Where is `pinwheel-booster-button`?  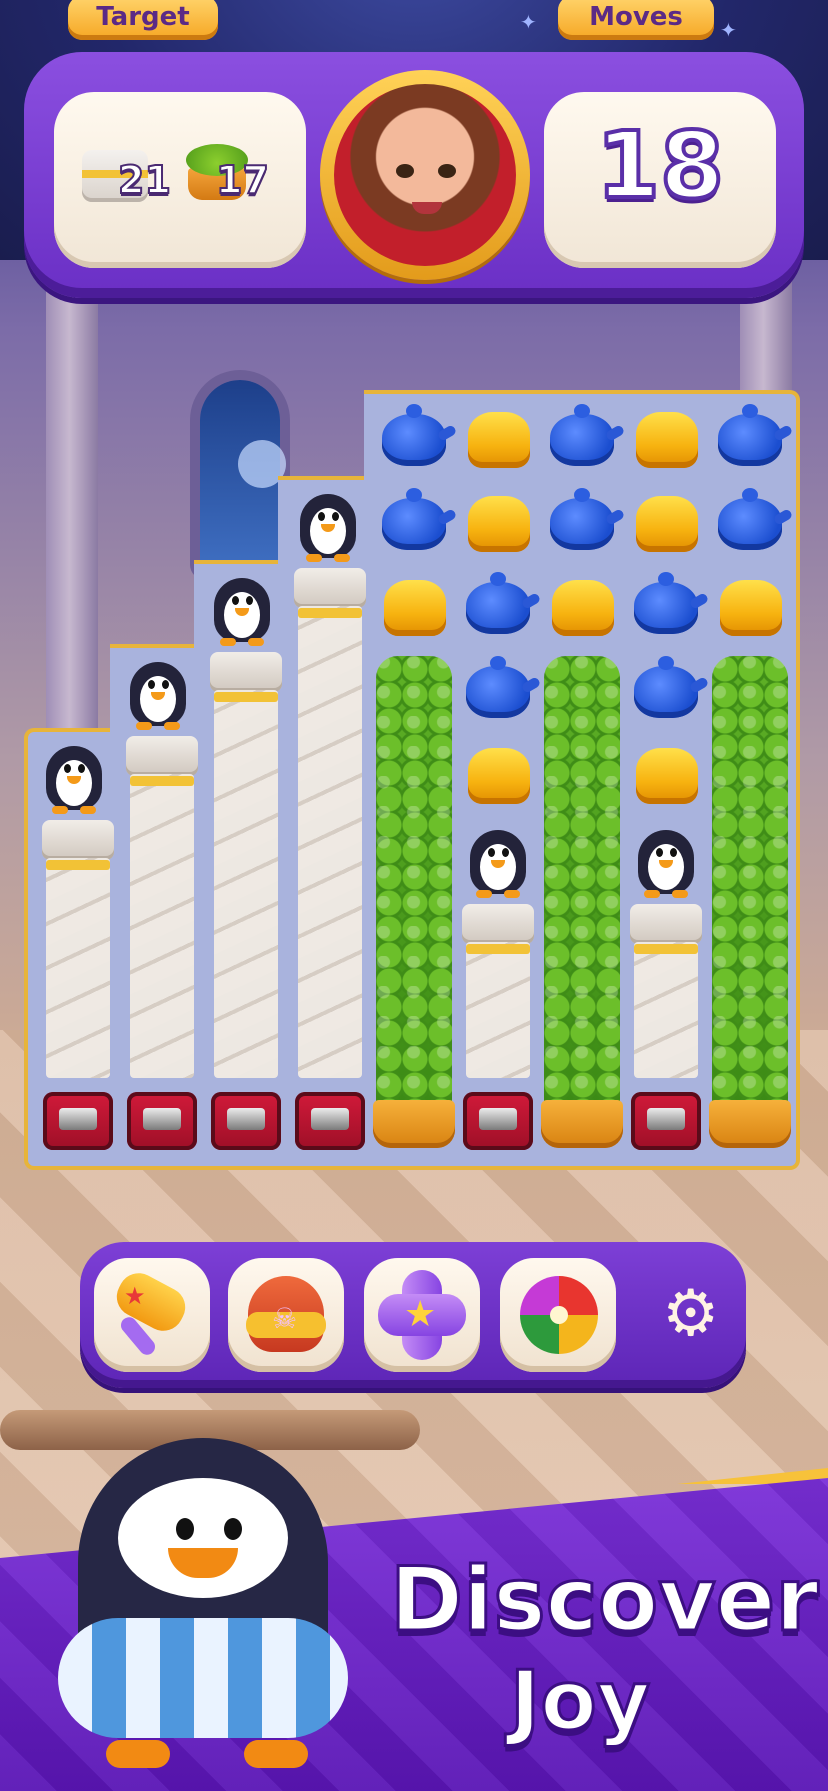 pinwheel-booster-button is located at coordinates (558, 1315).